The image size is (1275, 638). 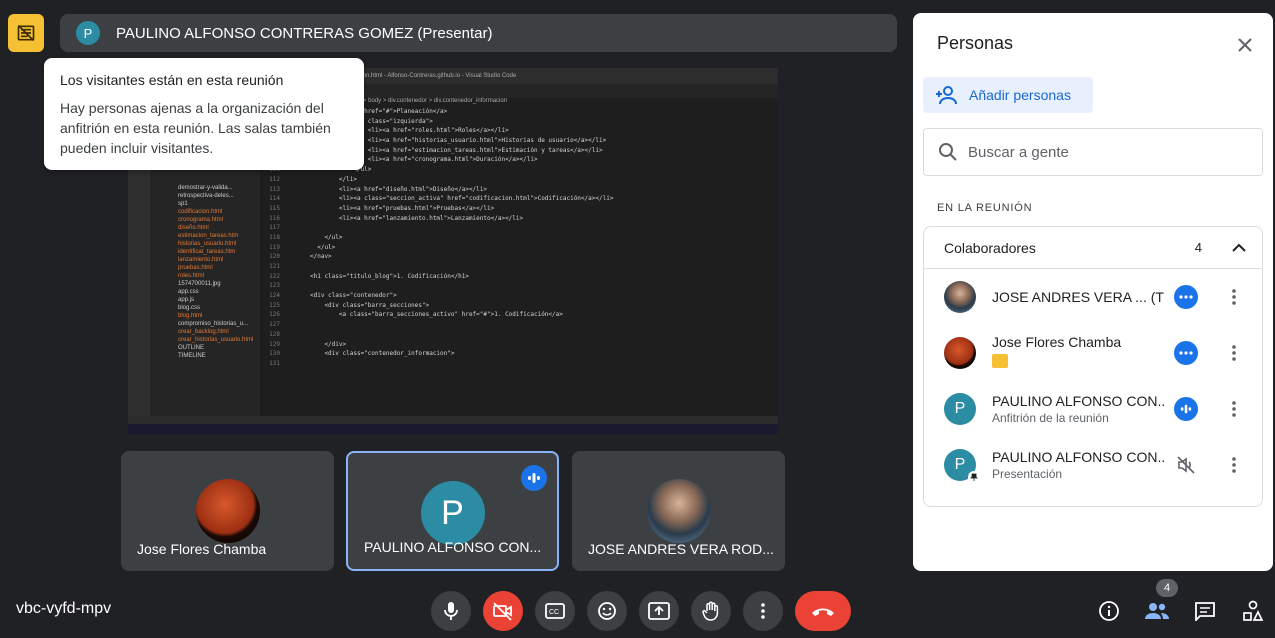 I want to click on line-number: 121, so click(x=274, y=266).